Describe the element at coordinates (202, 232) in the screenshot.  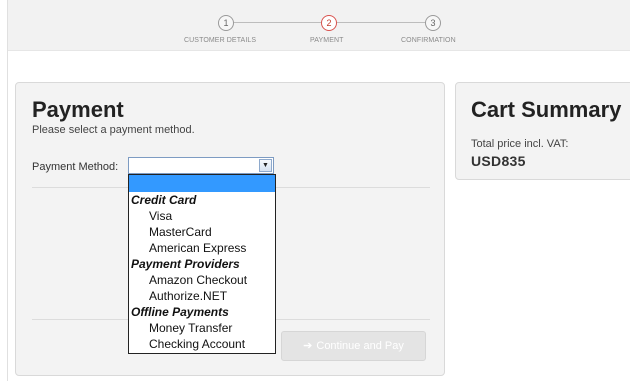
I see `dropdown-option-mastercard: MasterCard` at that location.